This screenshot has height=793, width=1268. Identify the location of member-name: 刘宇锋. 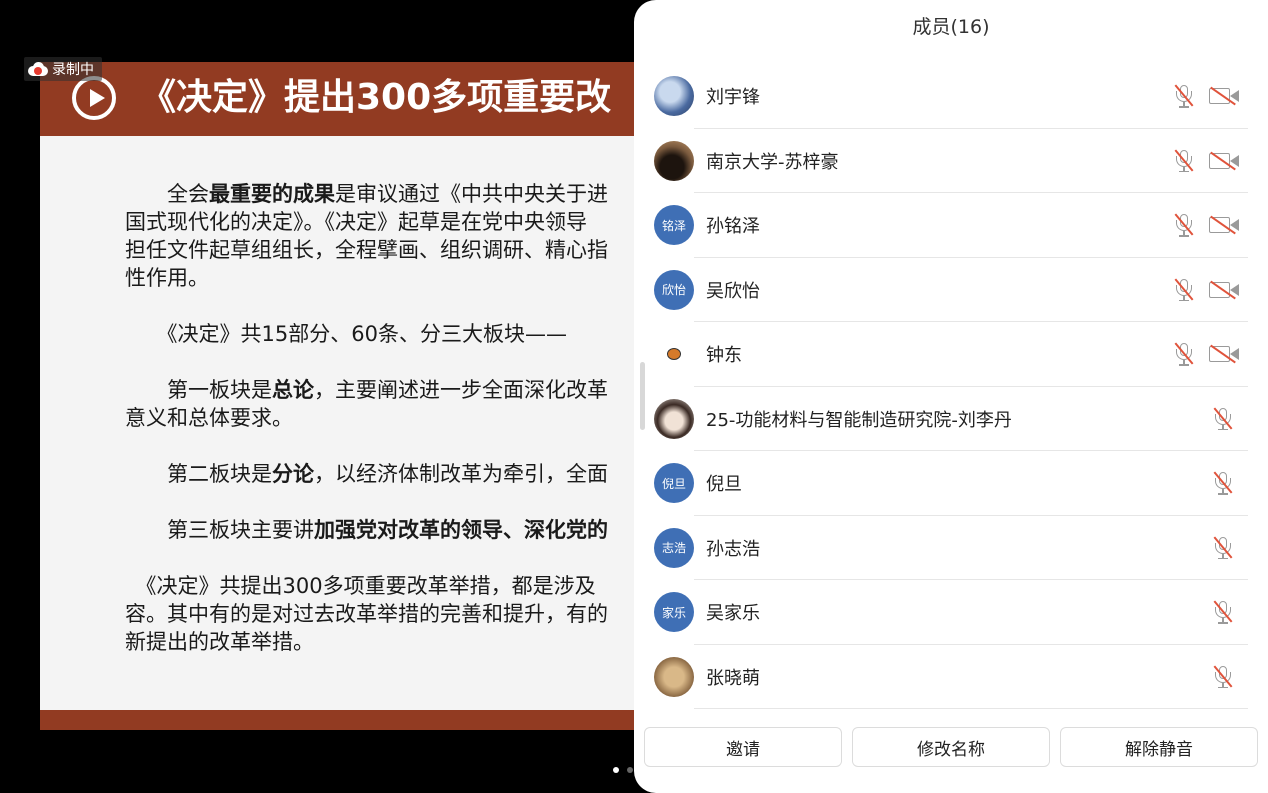
(733, 98).